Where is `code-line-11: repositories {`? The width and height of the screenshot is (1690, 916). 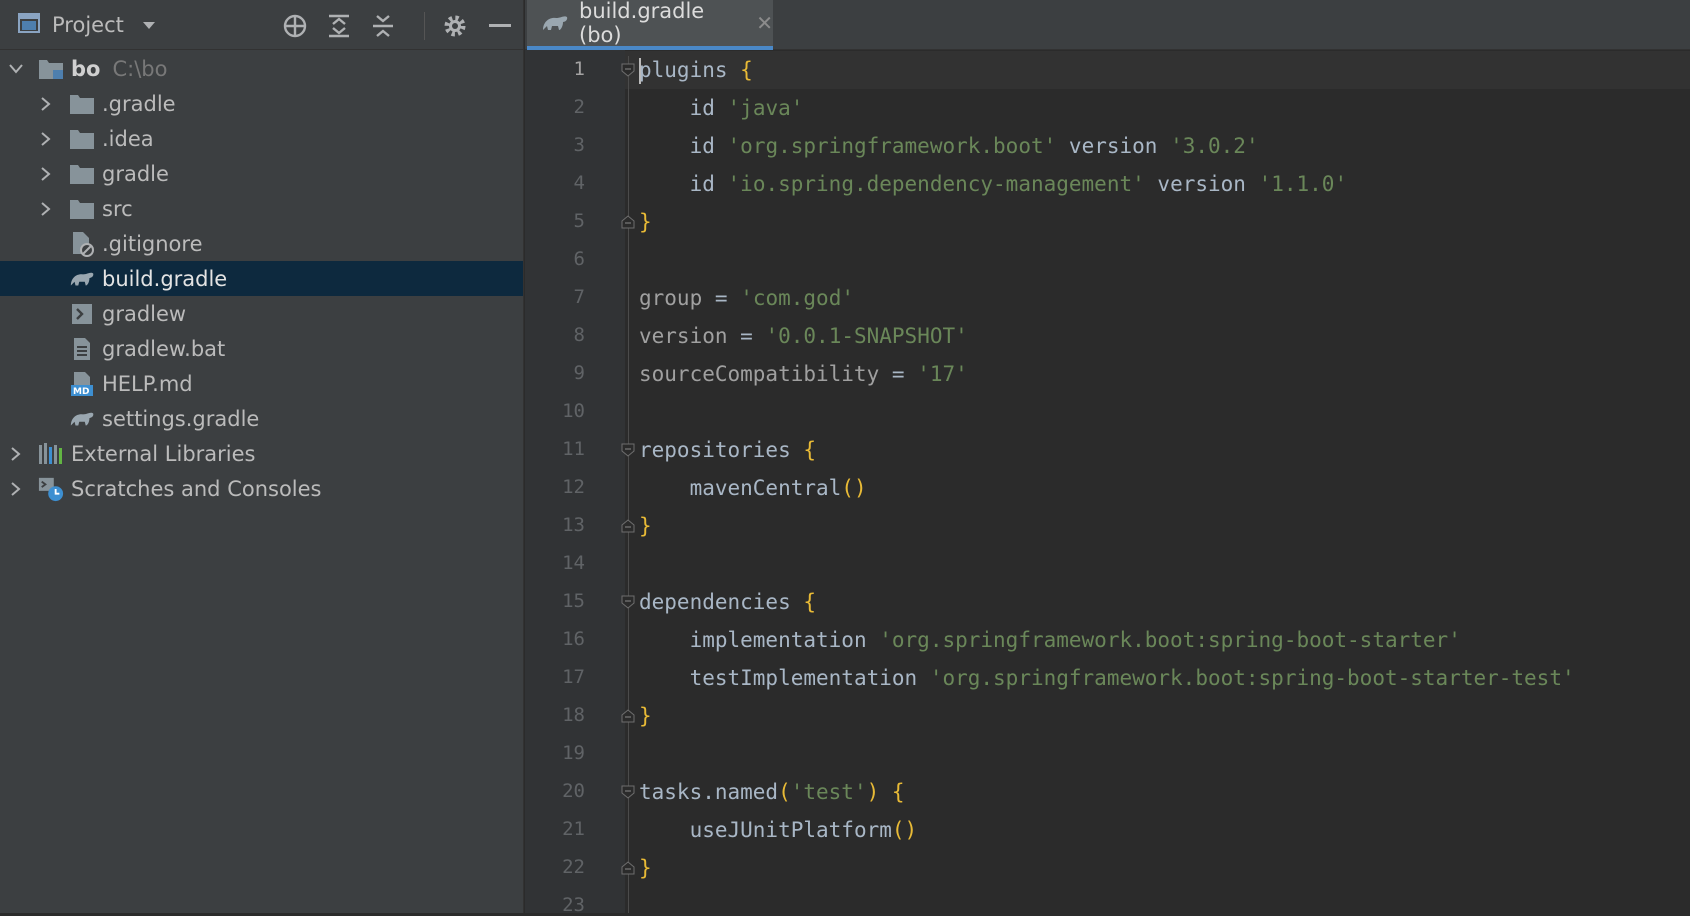 code-line-11: repositories { is located at coordinates (727, 450).